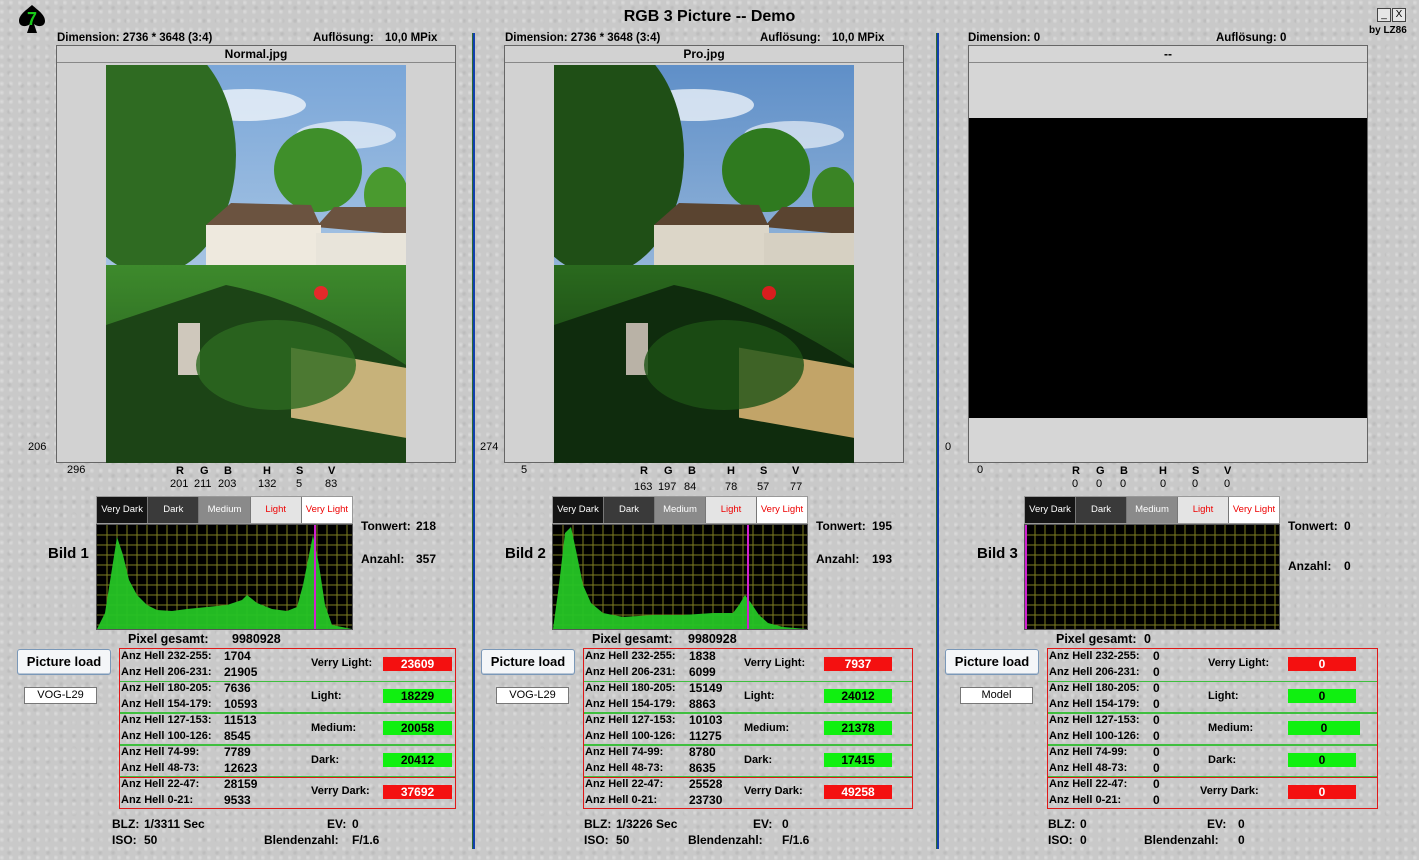  Describe the element at coordinates (759, 696) in the screenshot. I see `group-label: Light:` at that location.